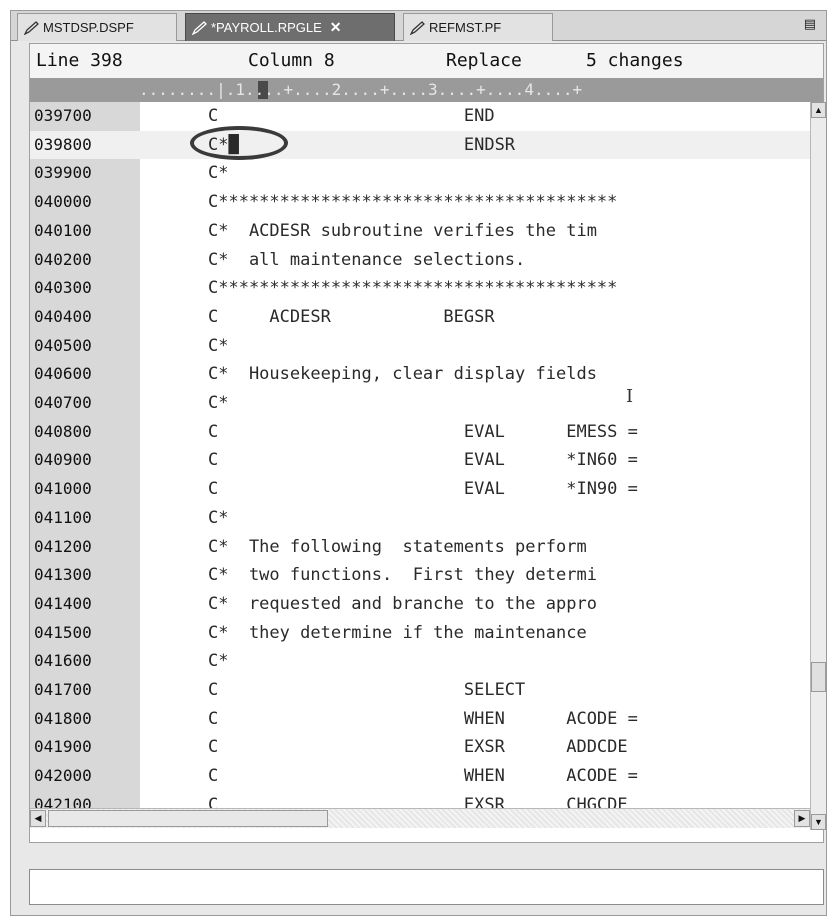  Describe the element at coordinates (63, 288) in the screenshot. I see `line-number: 040300` at that location.